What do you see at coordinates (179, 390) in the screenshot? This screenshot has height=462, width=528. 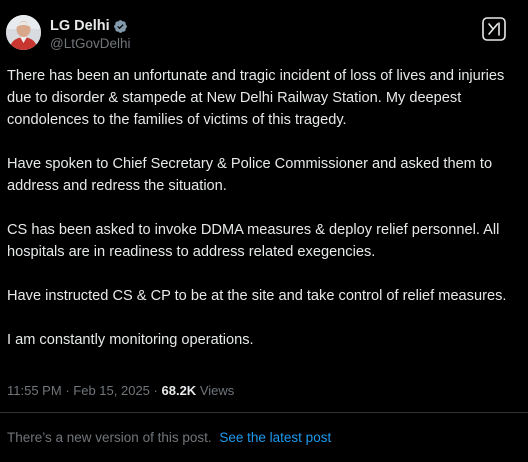 I see `views-count: 68.2K` at bounding box center [179, 390].